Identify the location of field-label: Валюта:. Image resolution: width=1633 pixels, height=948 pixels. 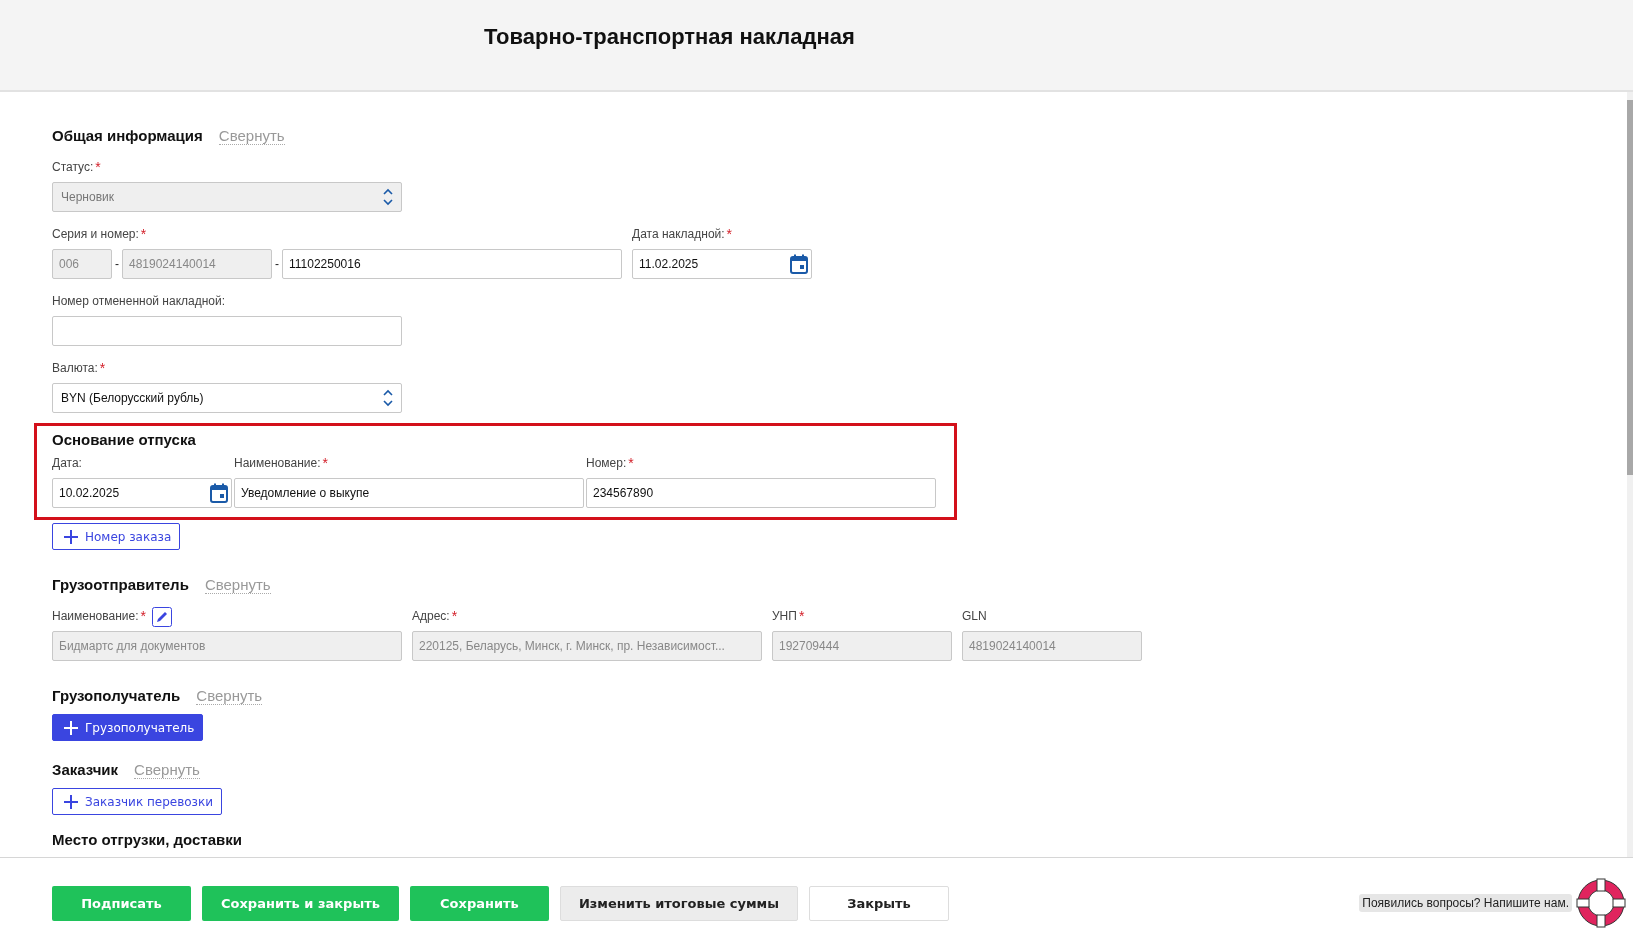
(75, 368).